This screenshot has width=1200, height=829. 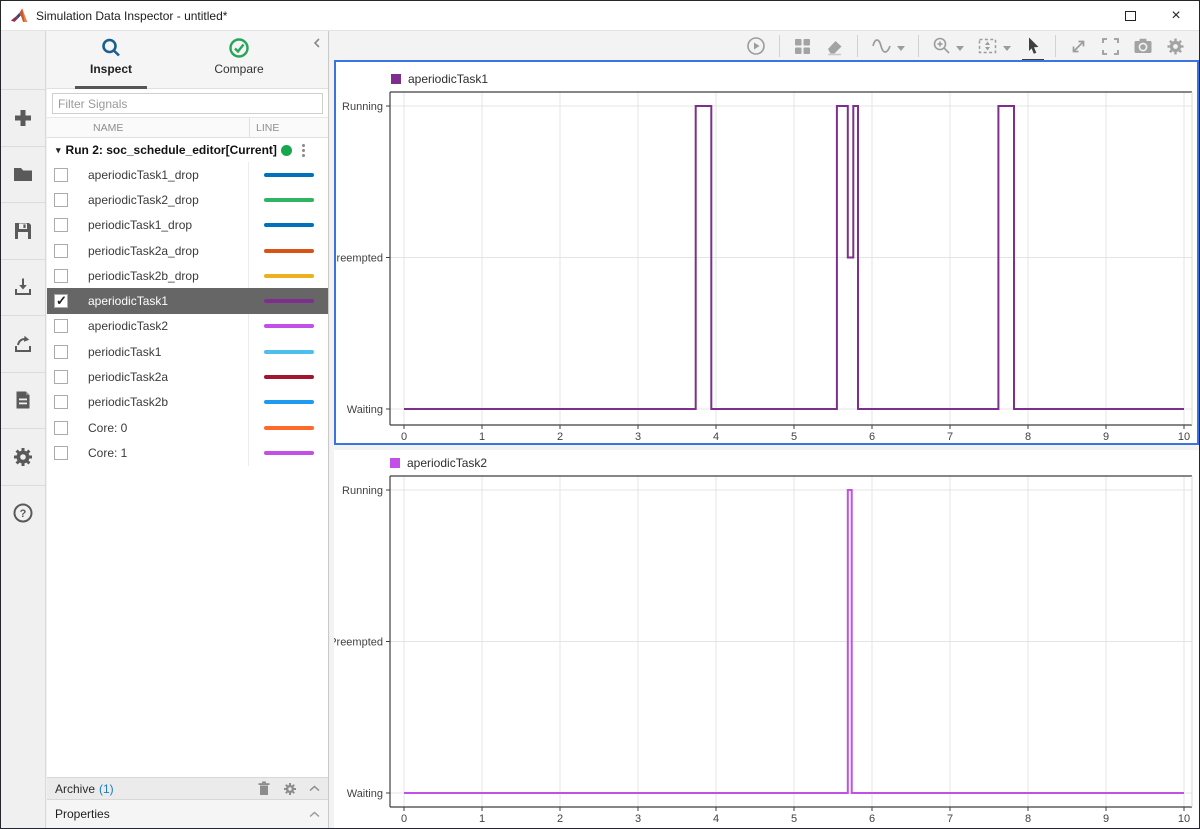 What do you see at coordinates (358, 643) in the screenshot?
I see `y-tick-label: Preempted` at bounding box center [358, 643].